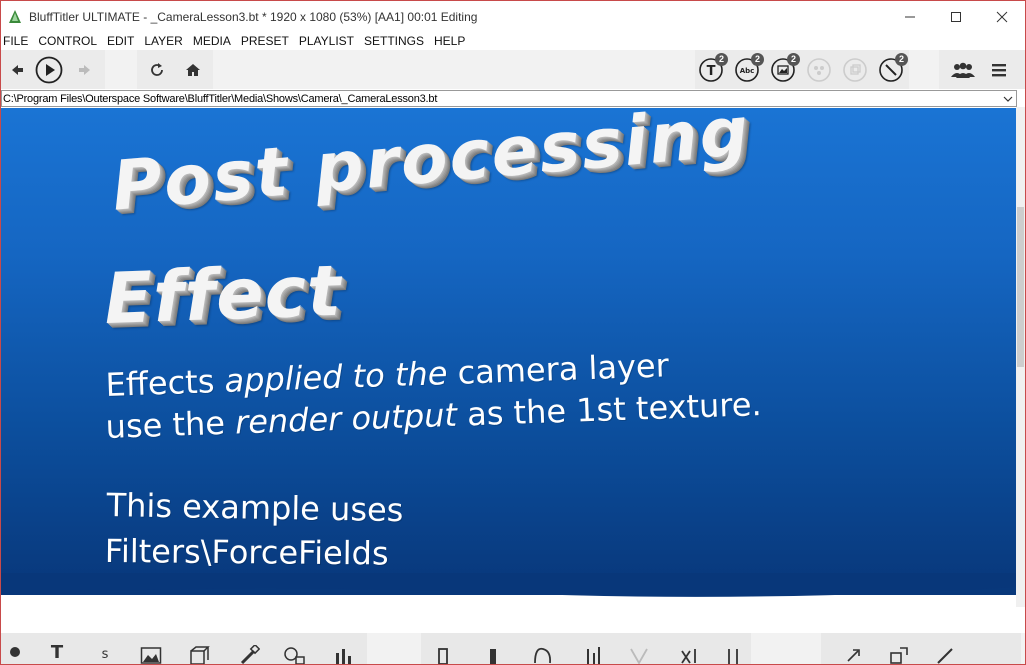  Describe the element at coordinates (802, 69) in the screenshot. I see `layer-tools-group: T 2 Abc 2 2 2` at that location.